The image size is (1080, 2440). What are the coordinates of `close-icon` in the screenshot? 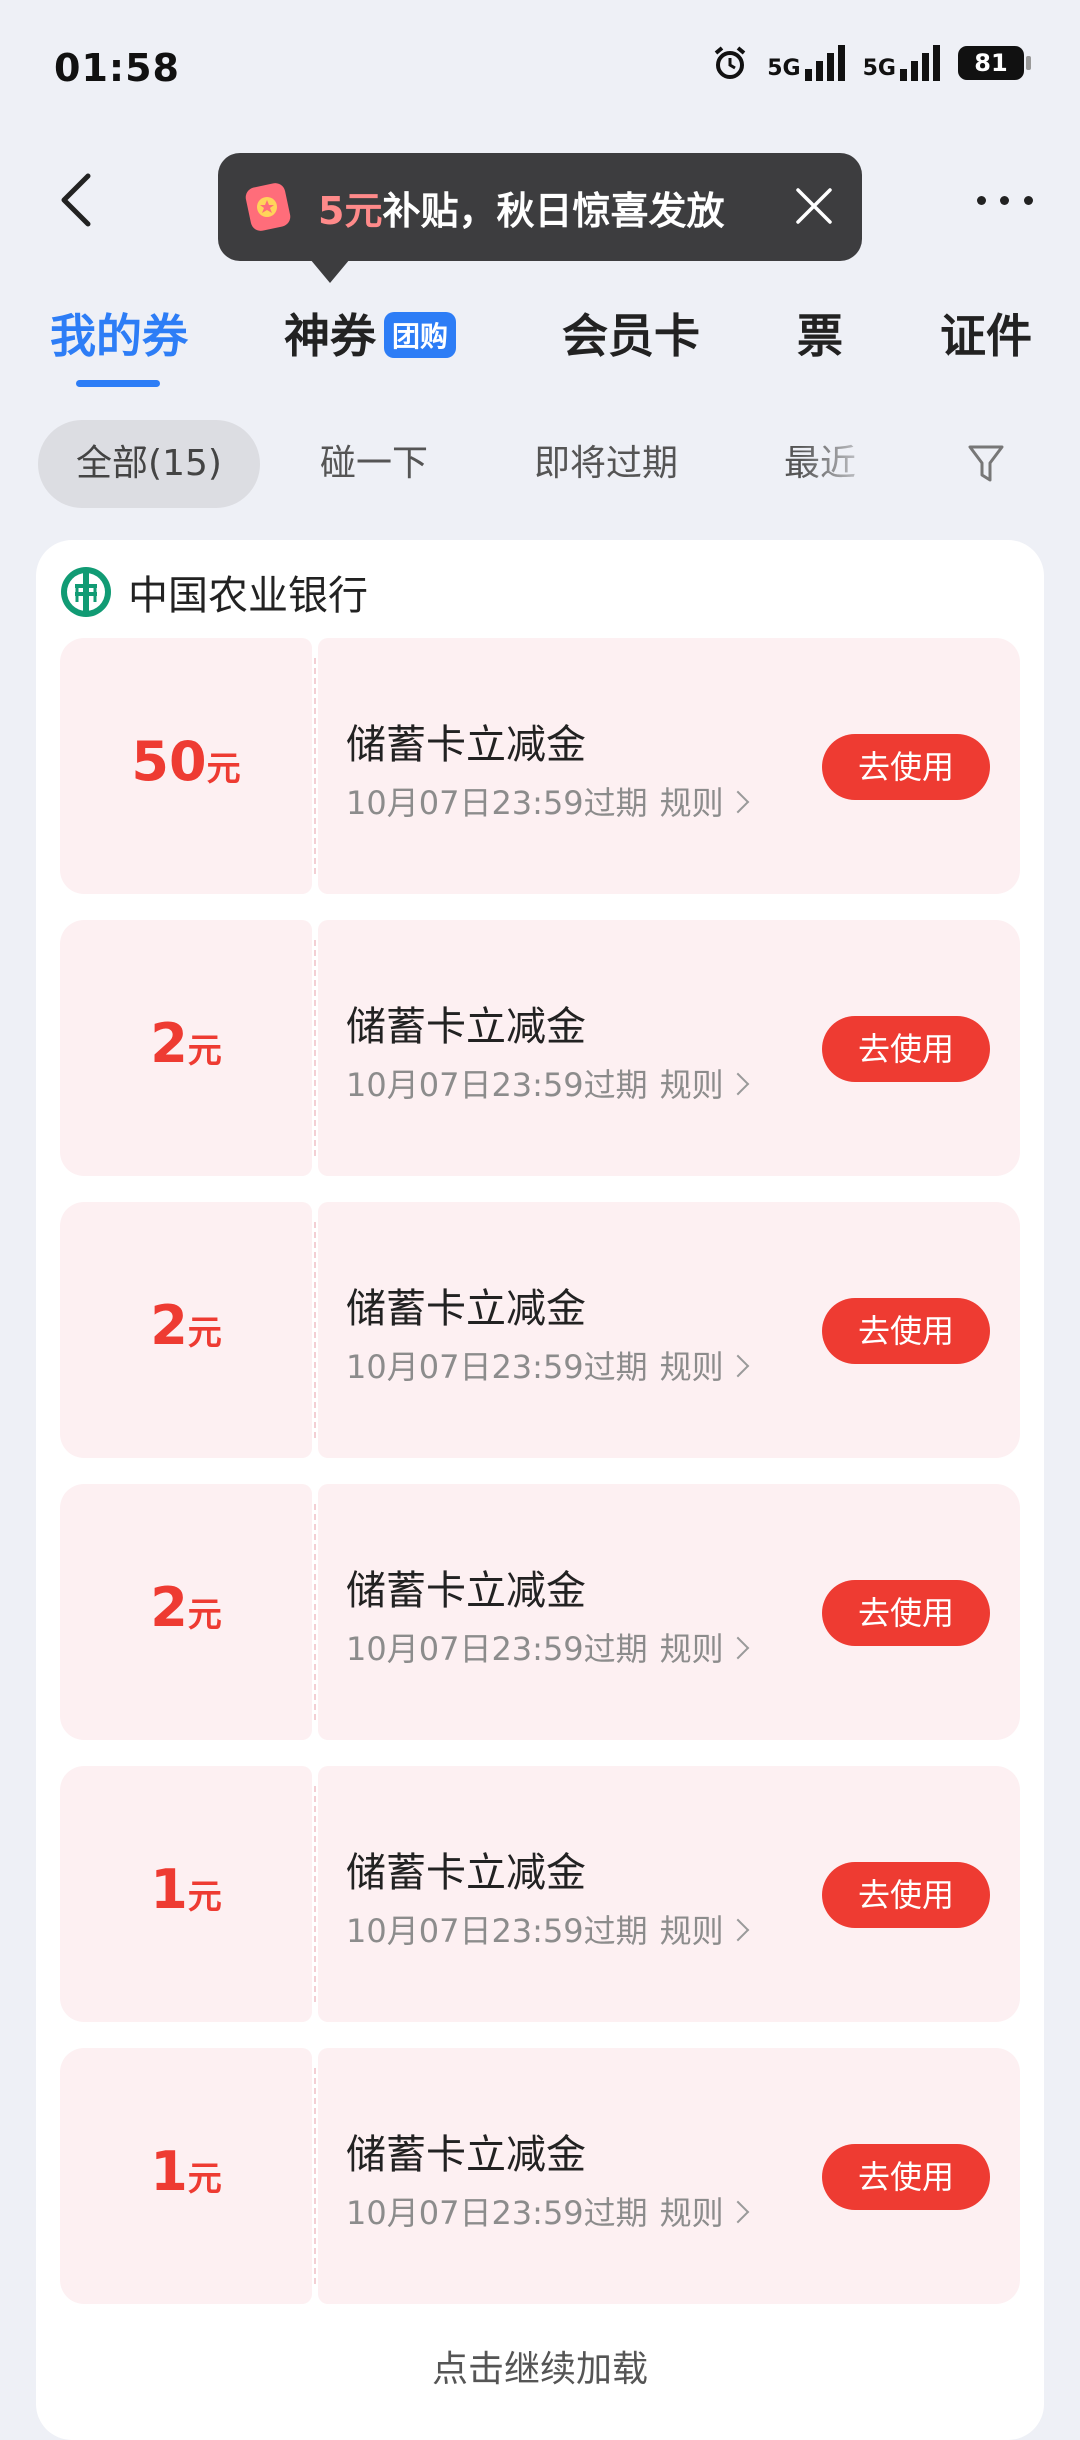 It's located at (814, 206).